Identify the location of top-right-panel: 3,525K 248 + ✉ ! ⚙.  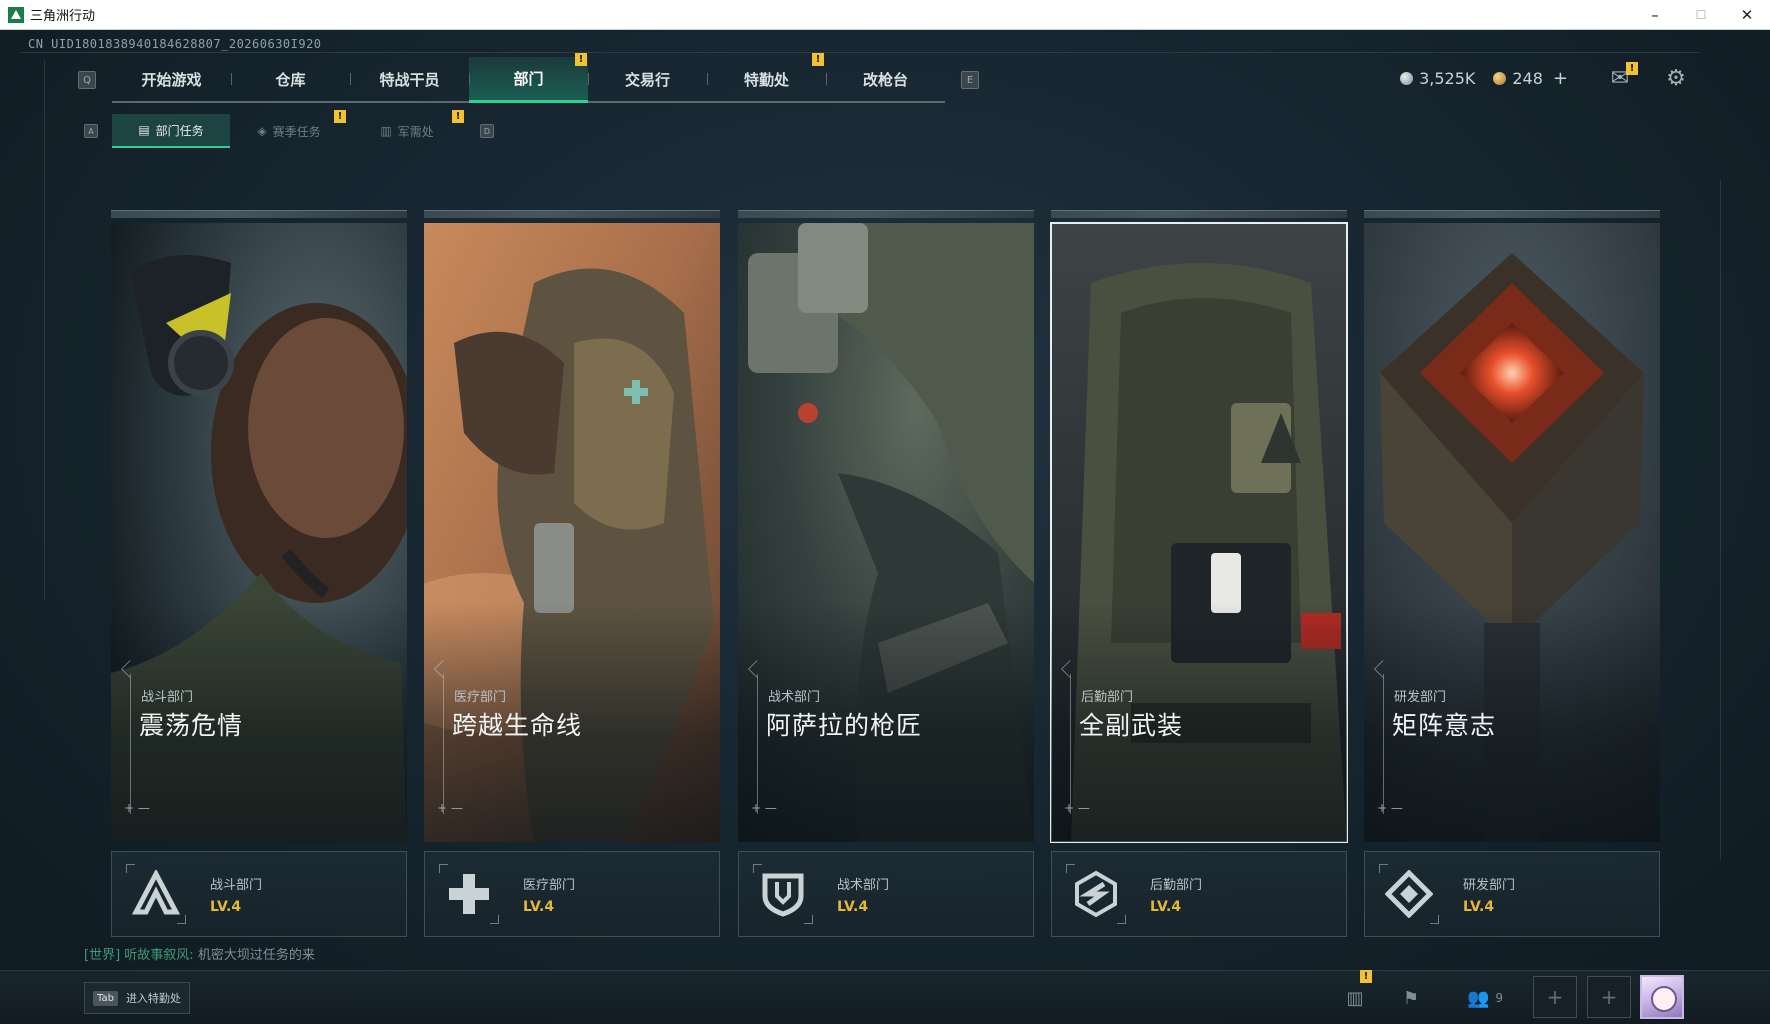
(1545, 77).